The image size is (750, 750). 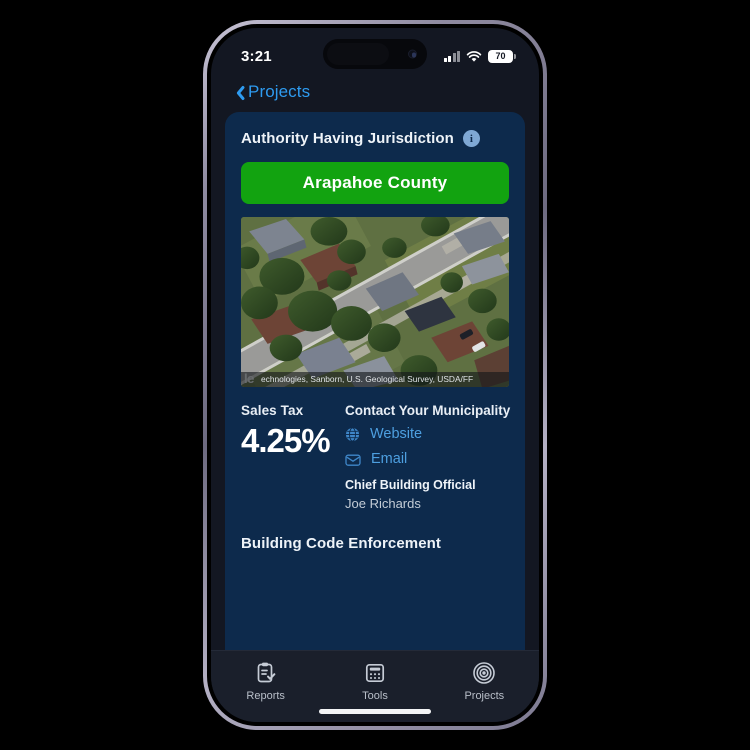 I want to click on battery-level: 70, so click(x=500, y=55).